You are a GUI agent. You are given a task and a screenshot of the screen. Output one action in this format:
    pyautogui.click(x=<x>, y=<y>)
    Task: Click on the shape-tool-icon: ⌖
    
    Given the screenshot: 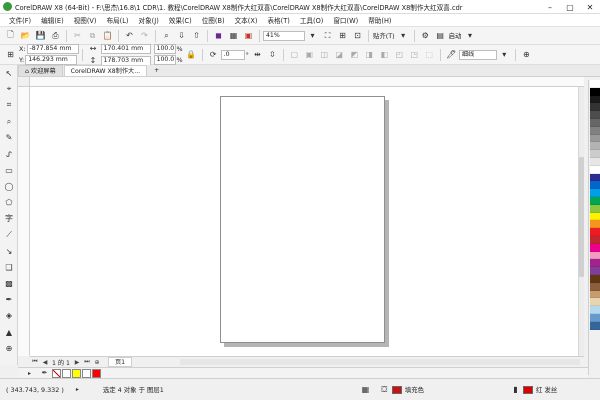 What is the action you would take?
    pyautogui.click(x=9, y=89)
    